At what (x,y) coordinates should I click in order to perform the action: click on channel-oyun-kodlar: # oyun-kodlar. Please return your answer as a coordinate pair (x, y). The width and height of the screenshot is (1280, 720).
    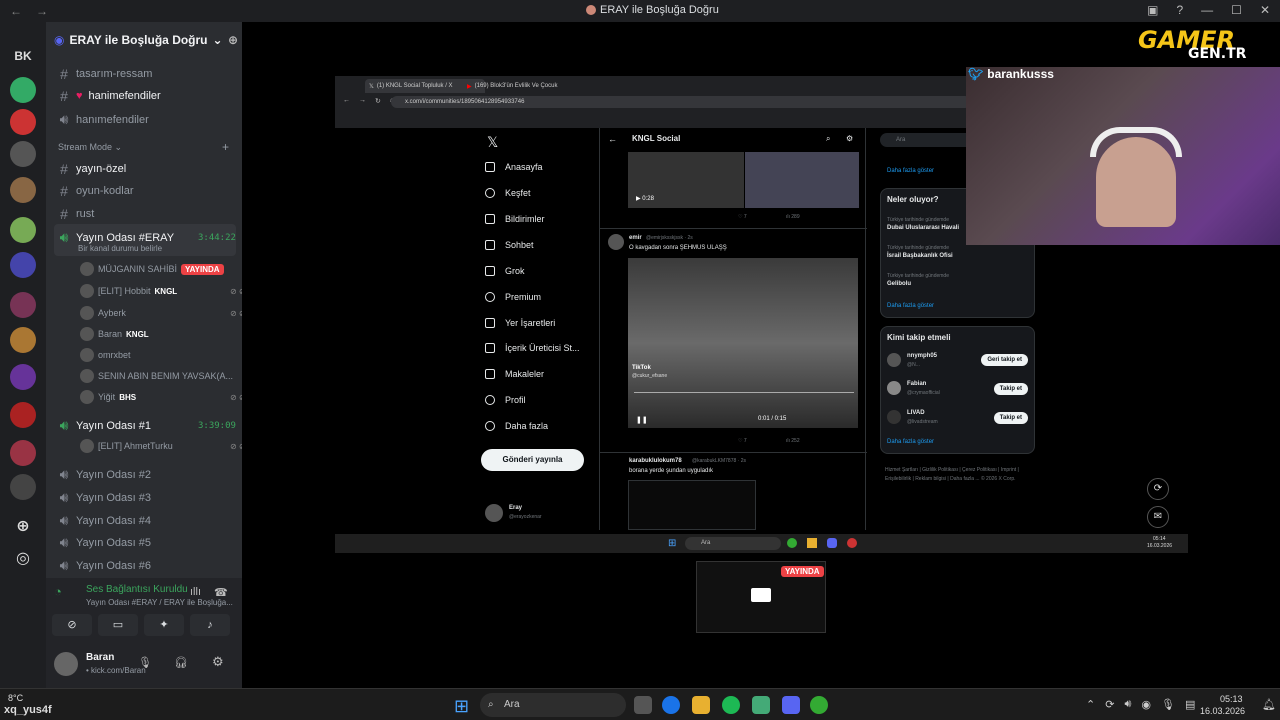
    Looking at the image, I should click on (95, 191).